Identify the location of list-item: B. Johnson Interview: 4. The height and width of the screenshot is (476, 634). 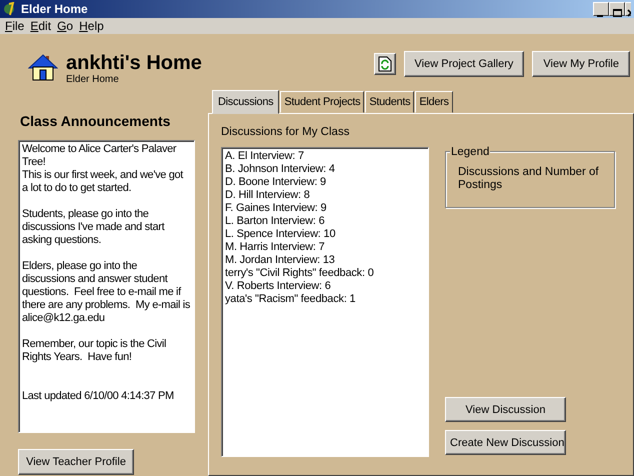
(325, 169).